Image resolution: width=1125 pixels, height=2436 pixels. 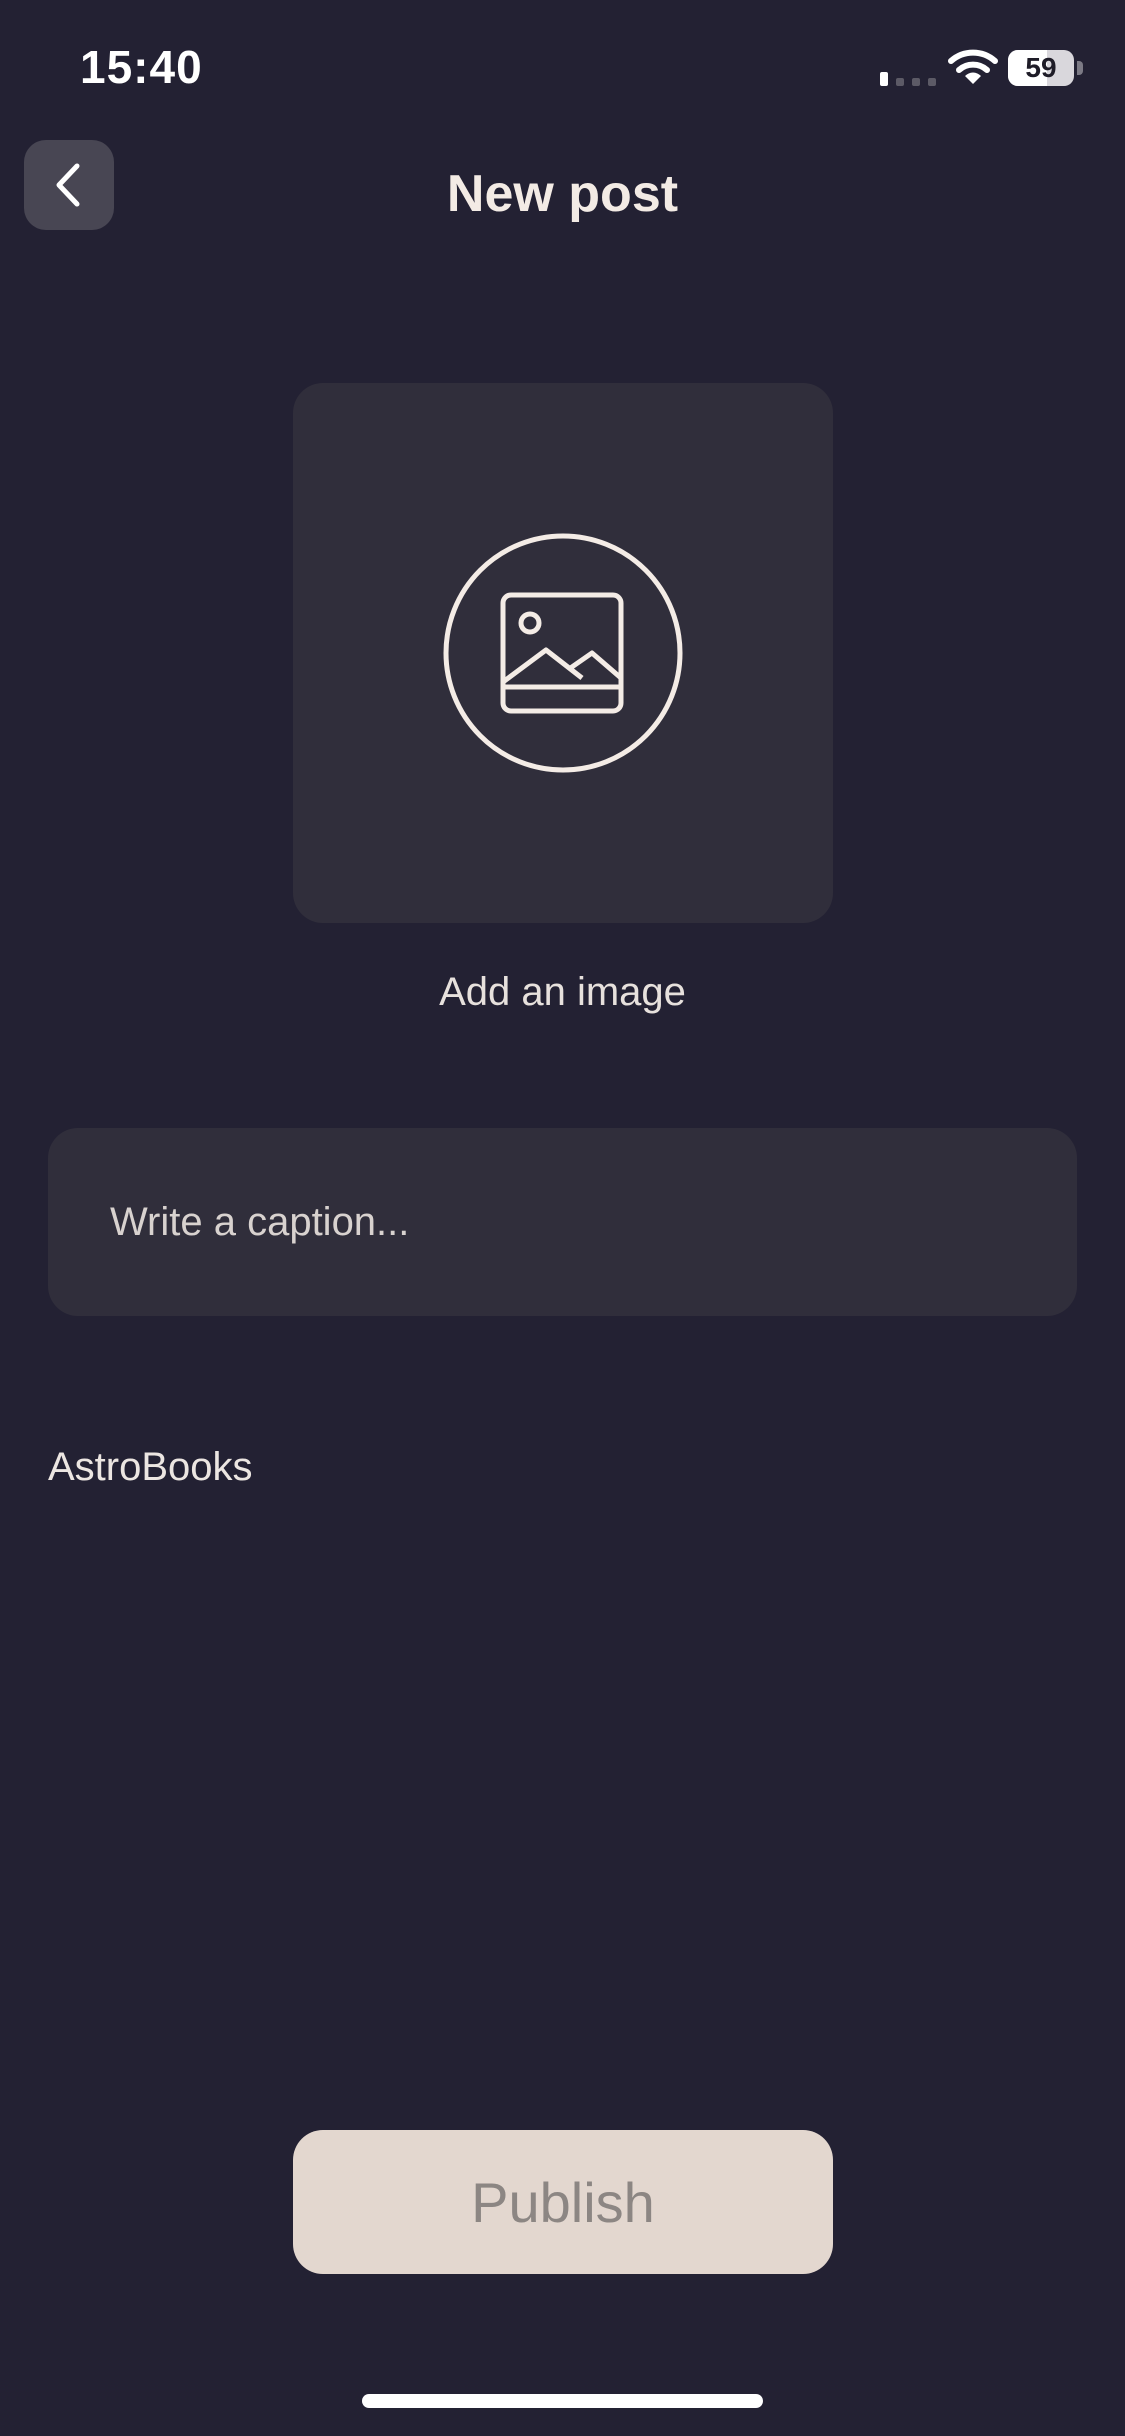 I want to click on battery-icon: 59, so click(x=1041, y=68).